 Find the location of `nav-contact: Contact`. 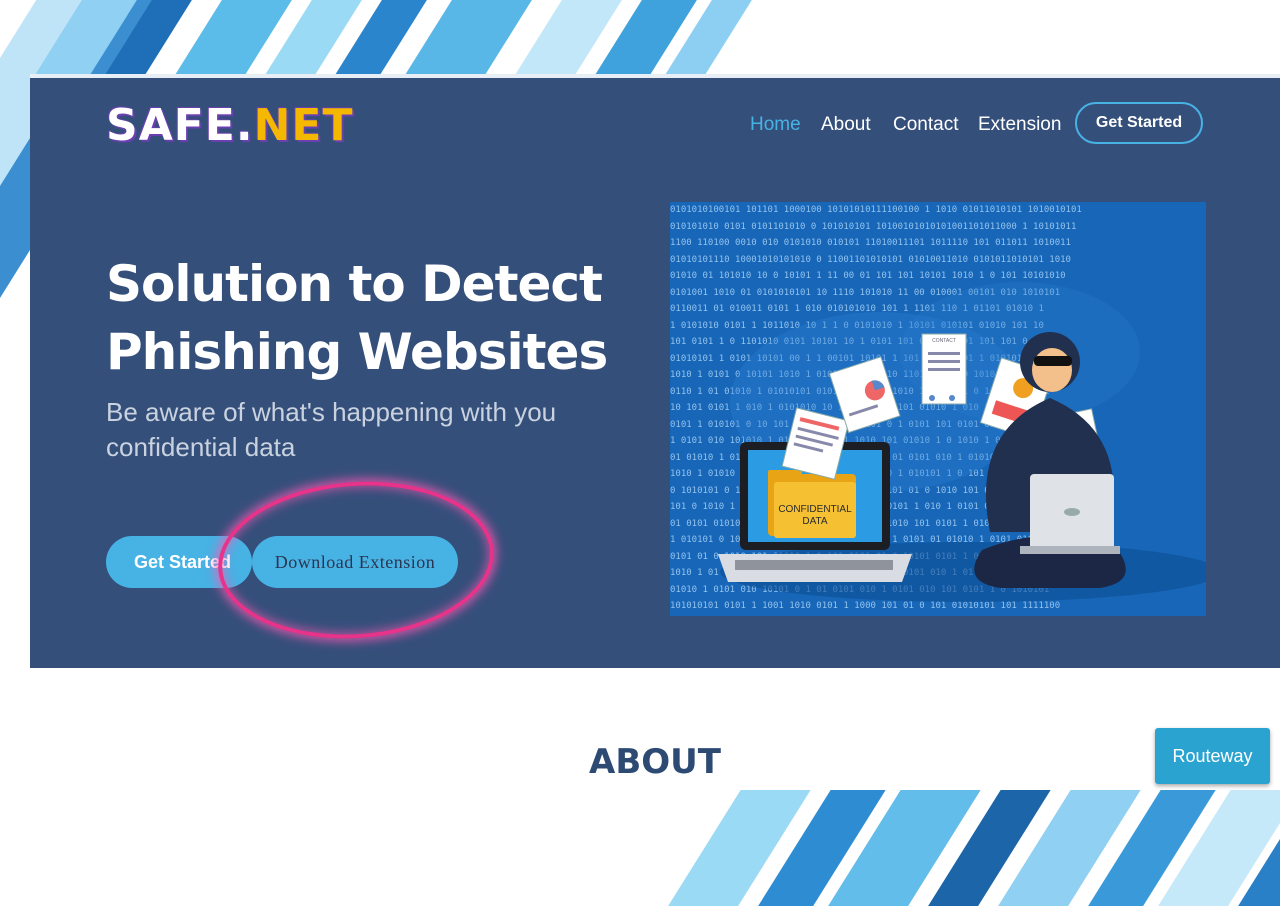

nav-contact: Contact is located at coordinates (925, 125).